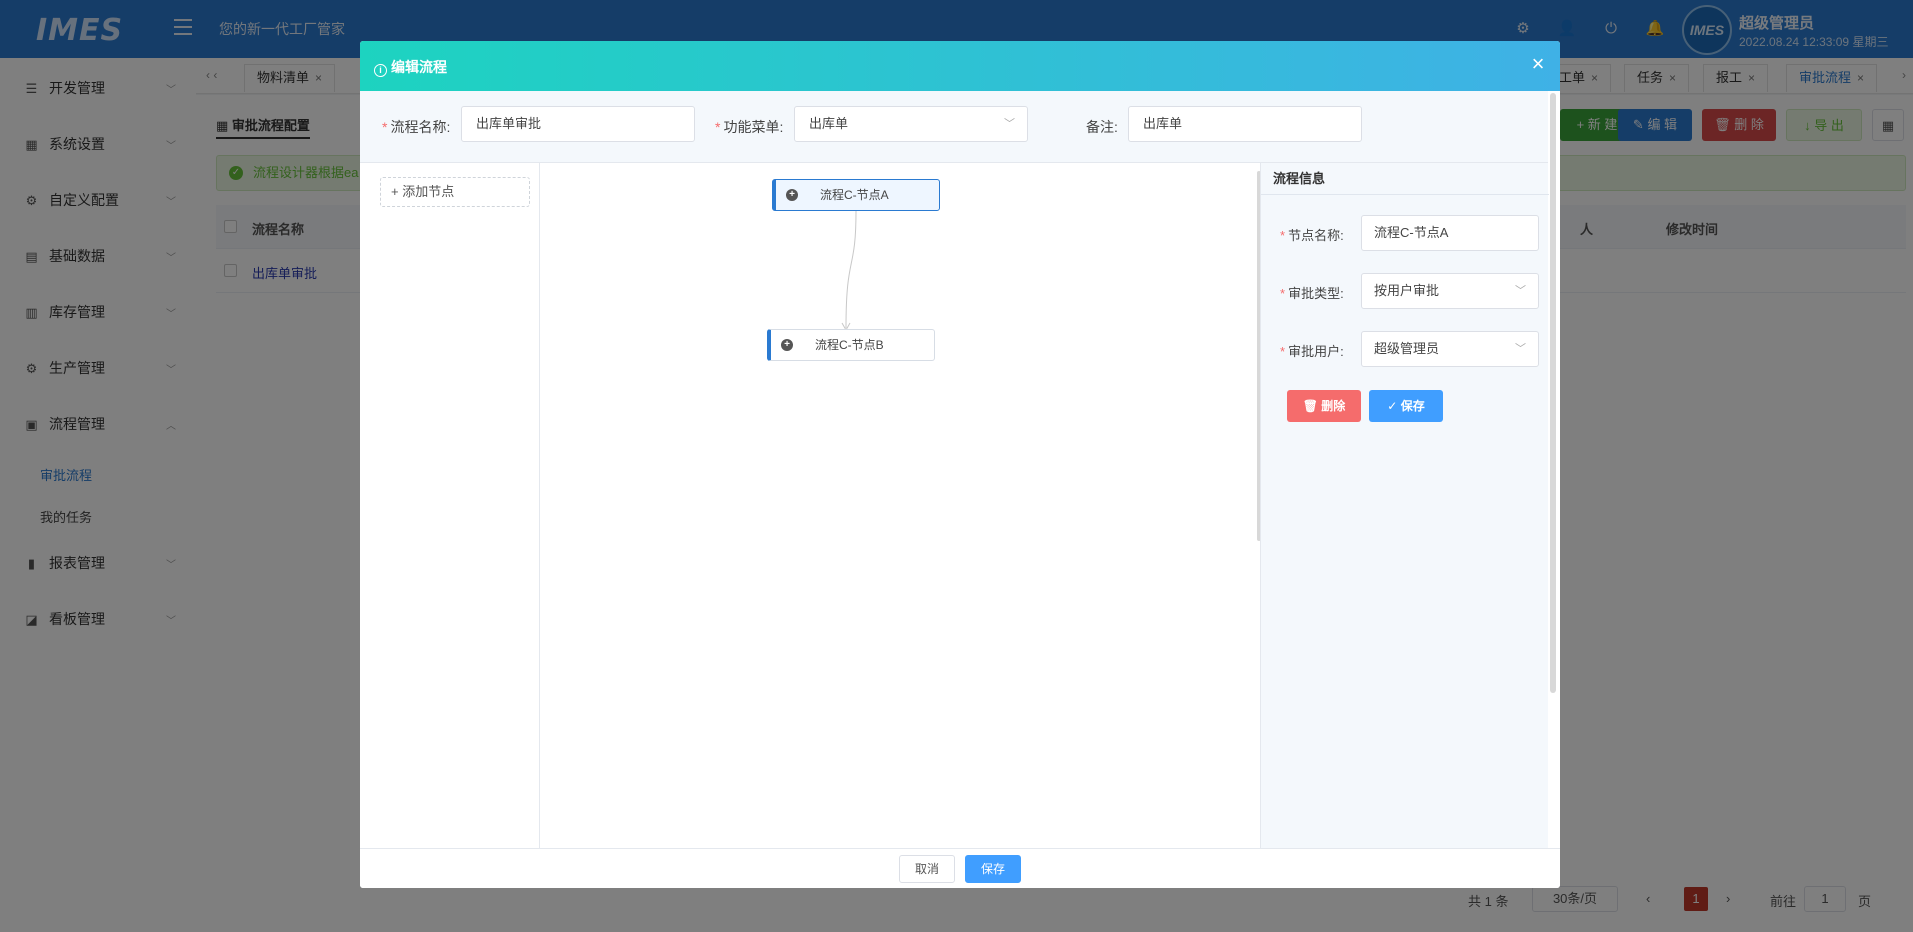  Describe the element at coordinates (1405, 179) in the screenshot. I see `info-panel-title: 流程信息` at that location.